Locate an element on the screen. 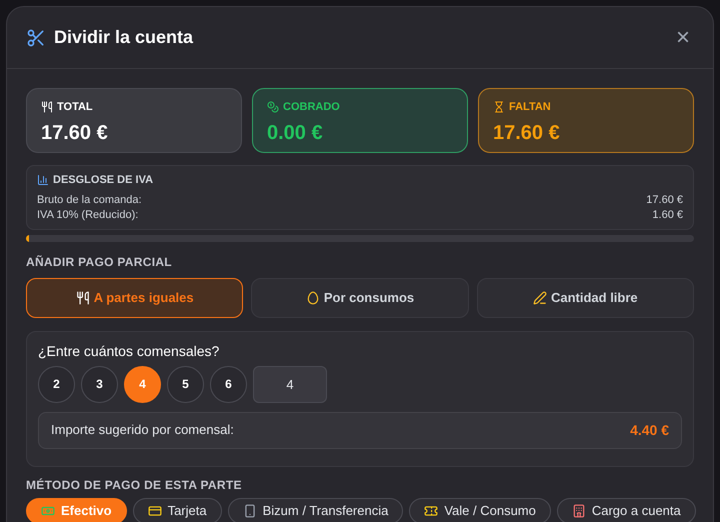 The image size is (720, 522). mode-tab: Cantidad libre is located at coordinates (585, 298).